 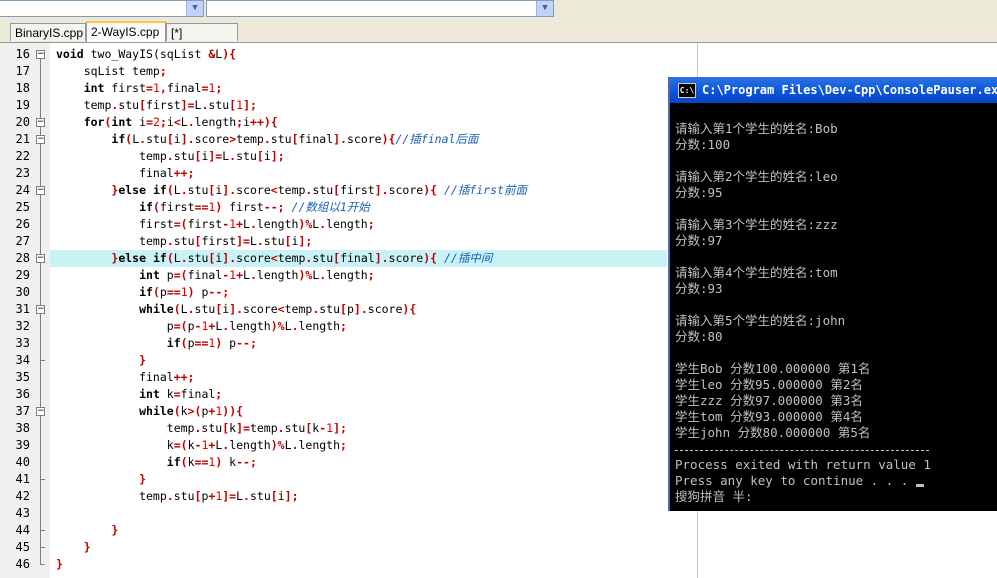 What do you see at coordinates (125, 173) in the screenshot?
I see `code-text: final++;` at bounding box center [125, 173].